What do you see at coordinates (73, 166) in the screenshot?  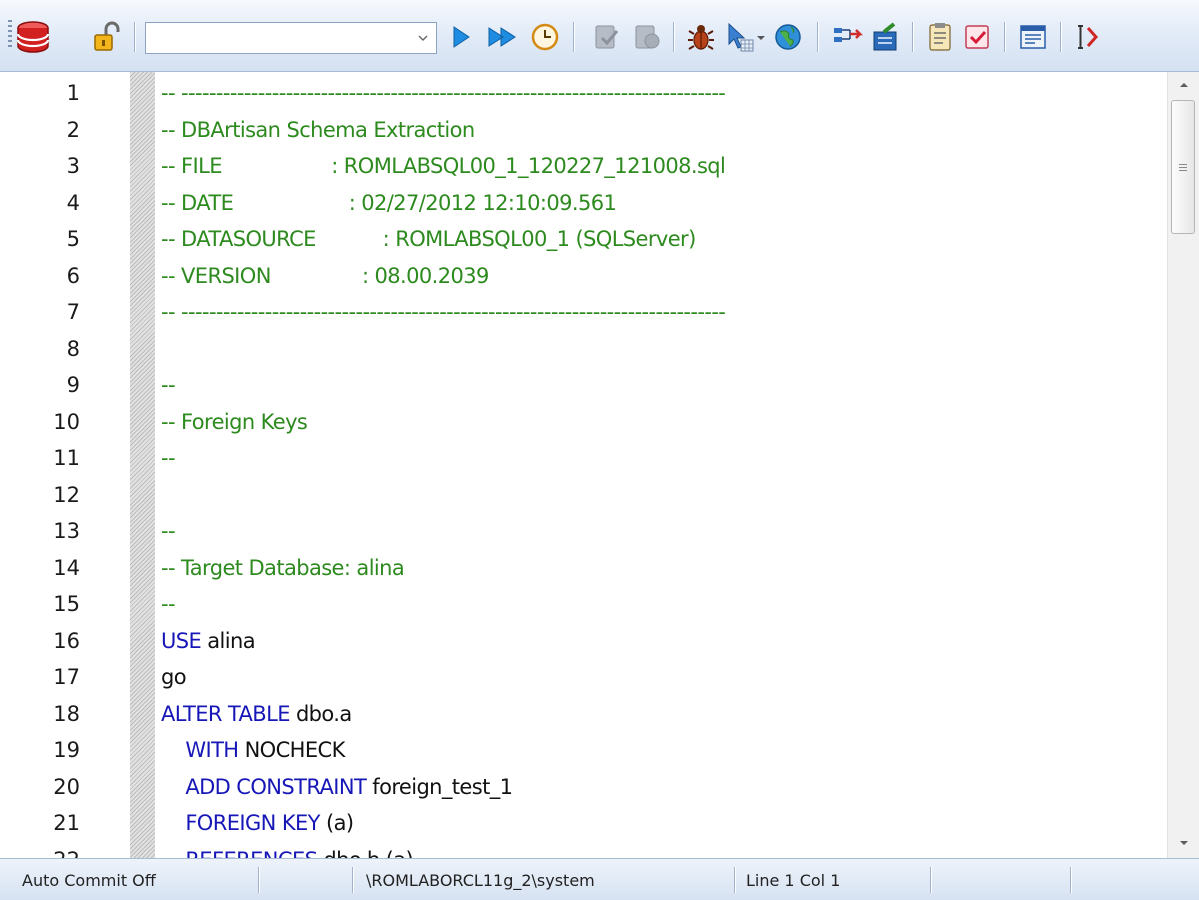 I see `line-number: 3` at bounding box center [73, 166].